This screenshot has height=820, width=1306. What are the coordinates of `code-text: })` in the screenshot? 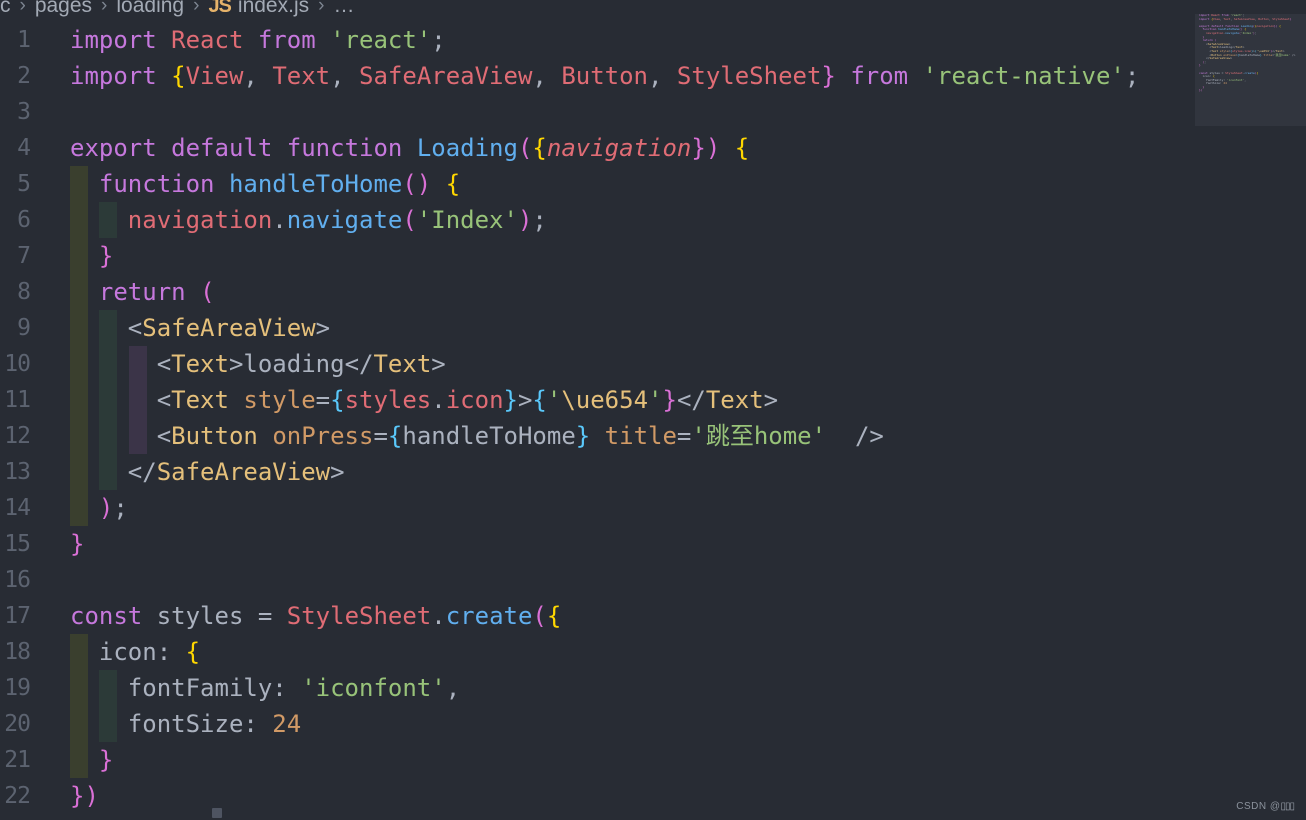 It's located at (84, 795).